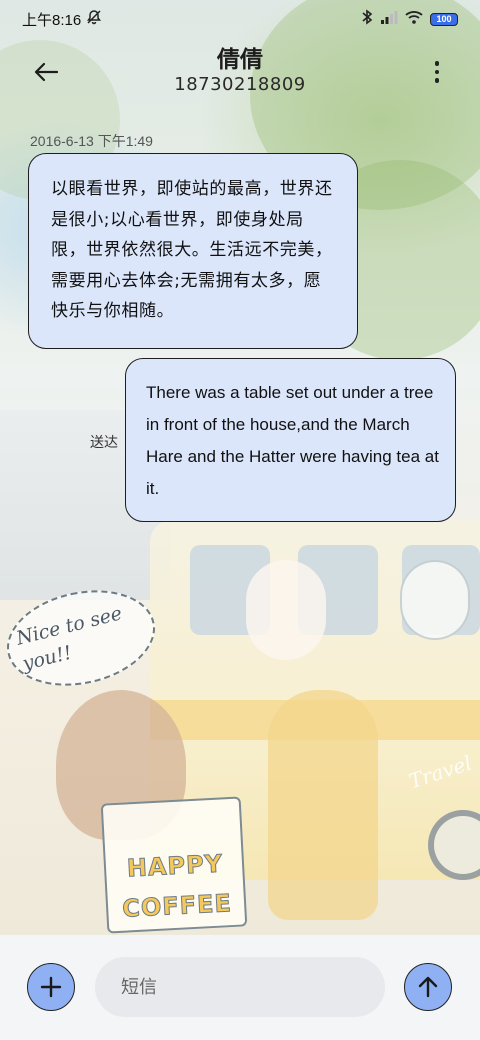  What do you see at coordinates (437, 72) in the screenshot?
I see `more-options-button` at bounding box center [437, 72].